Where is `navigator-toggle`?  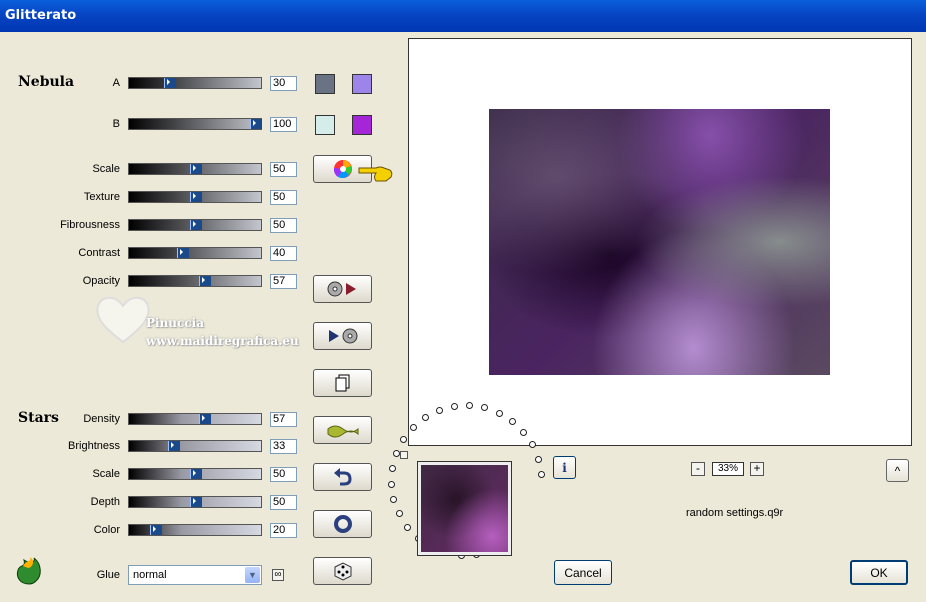
navigator-toggle is located at coordinates (404, 455).